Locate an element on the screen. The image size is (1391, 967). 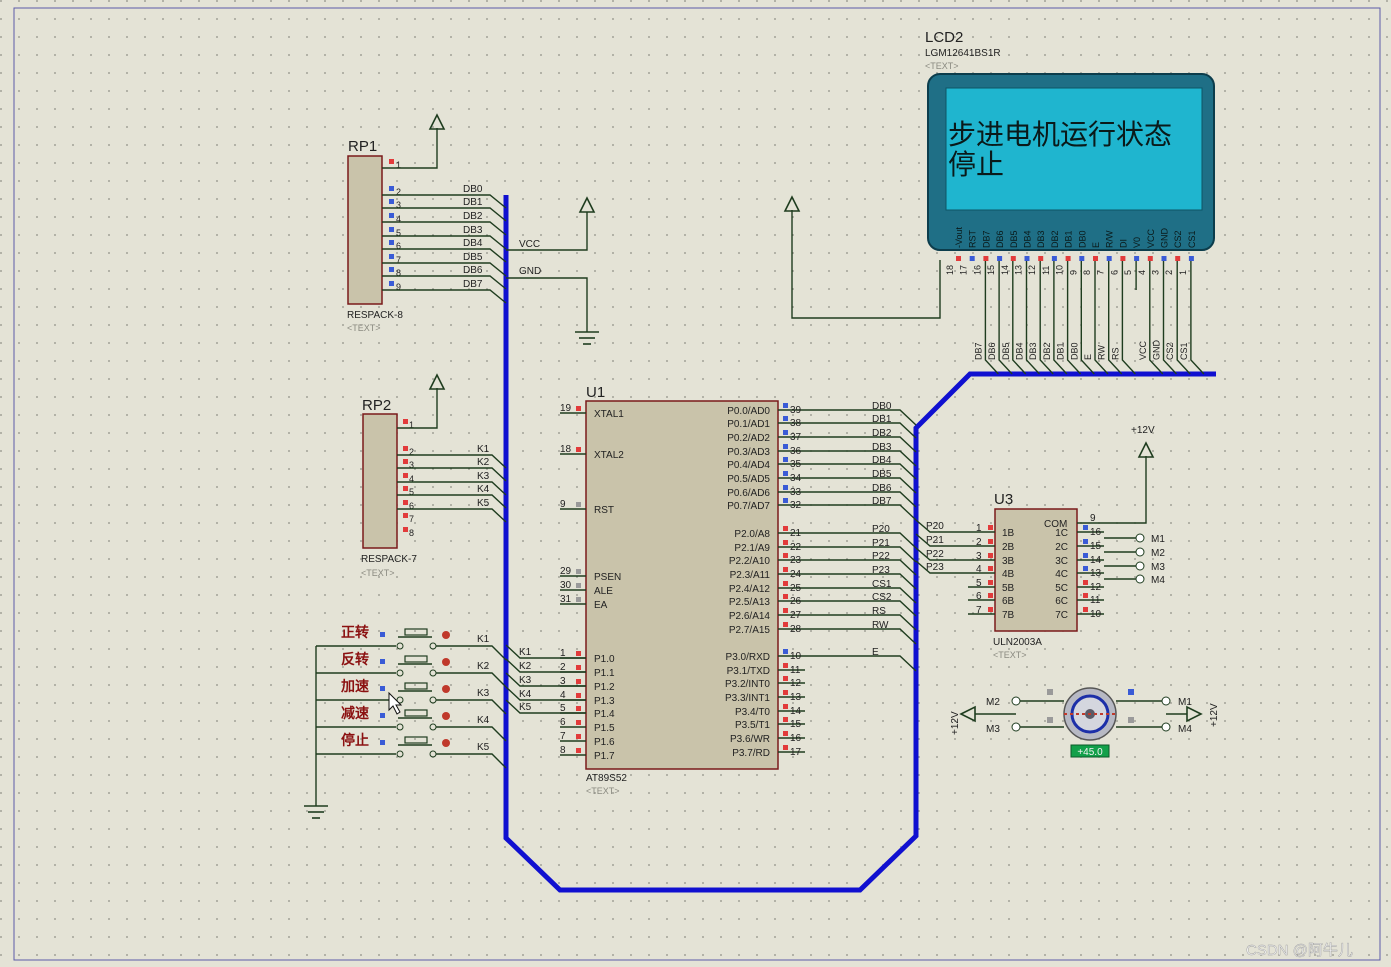
button-net-label: K2 is located at coordinates (483, 666).